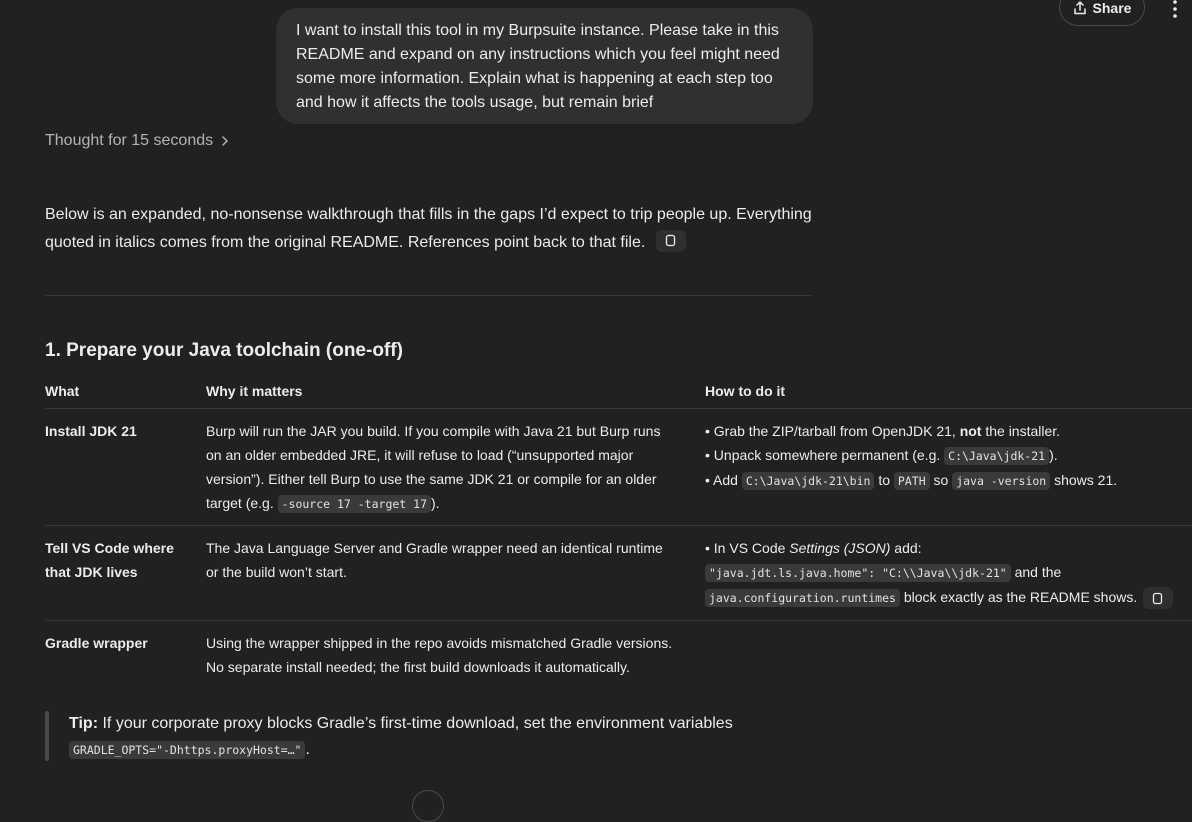  I want to click on code-snippet: C:\Java\jdk-21\bin, so click(808, 481).